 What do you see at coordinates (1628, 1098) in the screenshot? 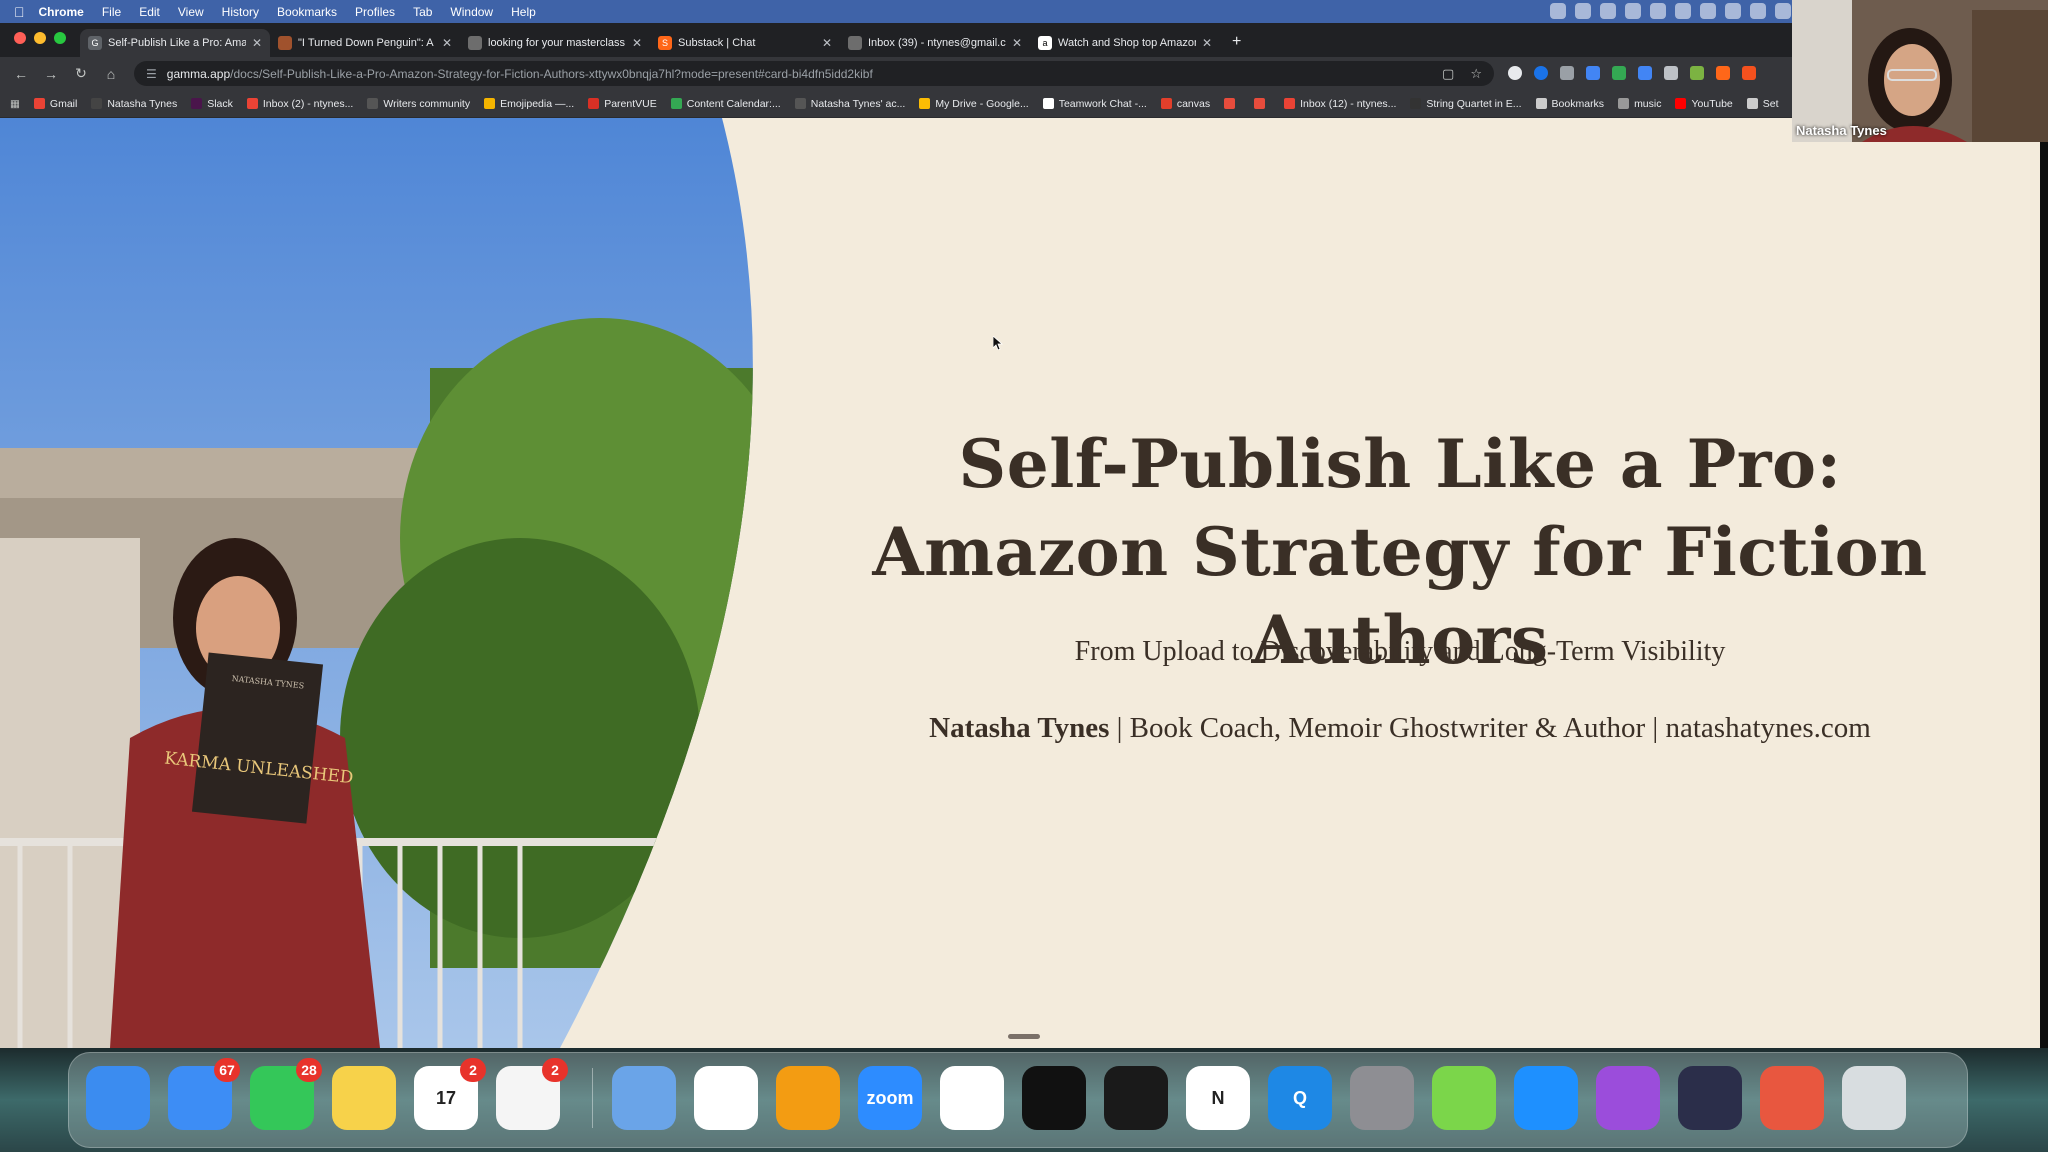
I see `podcasts-dock-icon` at bounding box center [1628, 1098].